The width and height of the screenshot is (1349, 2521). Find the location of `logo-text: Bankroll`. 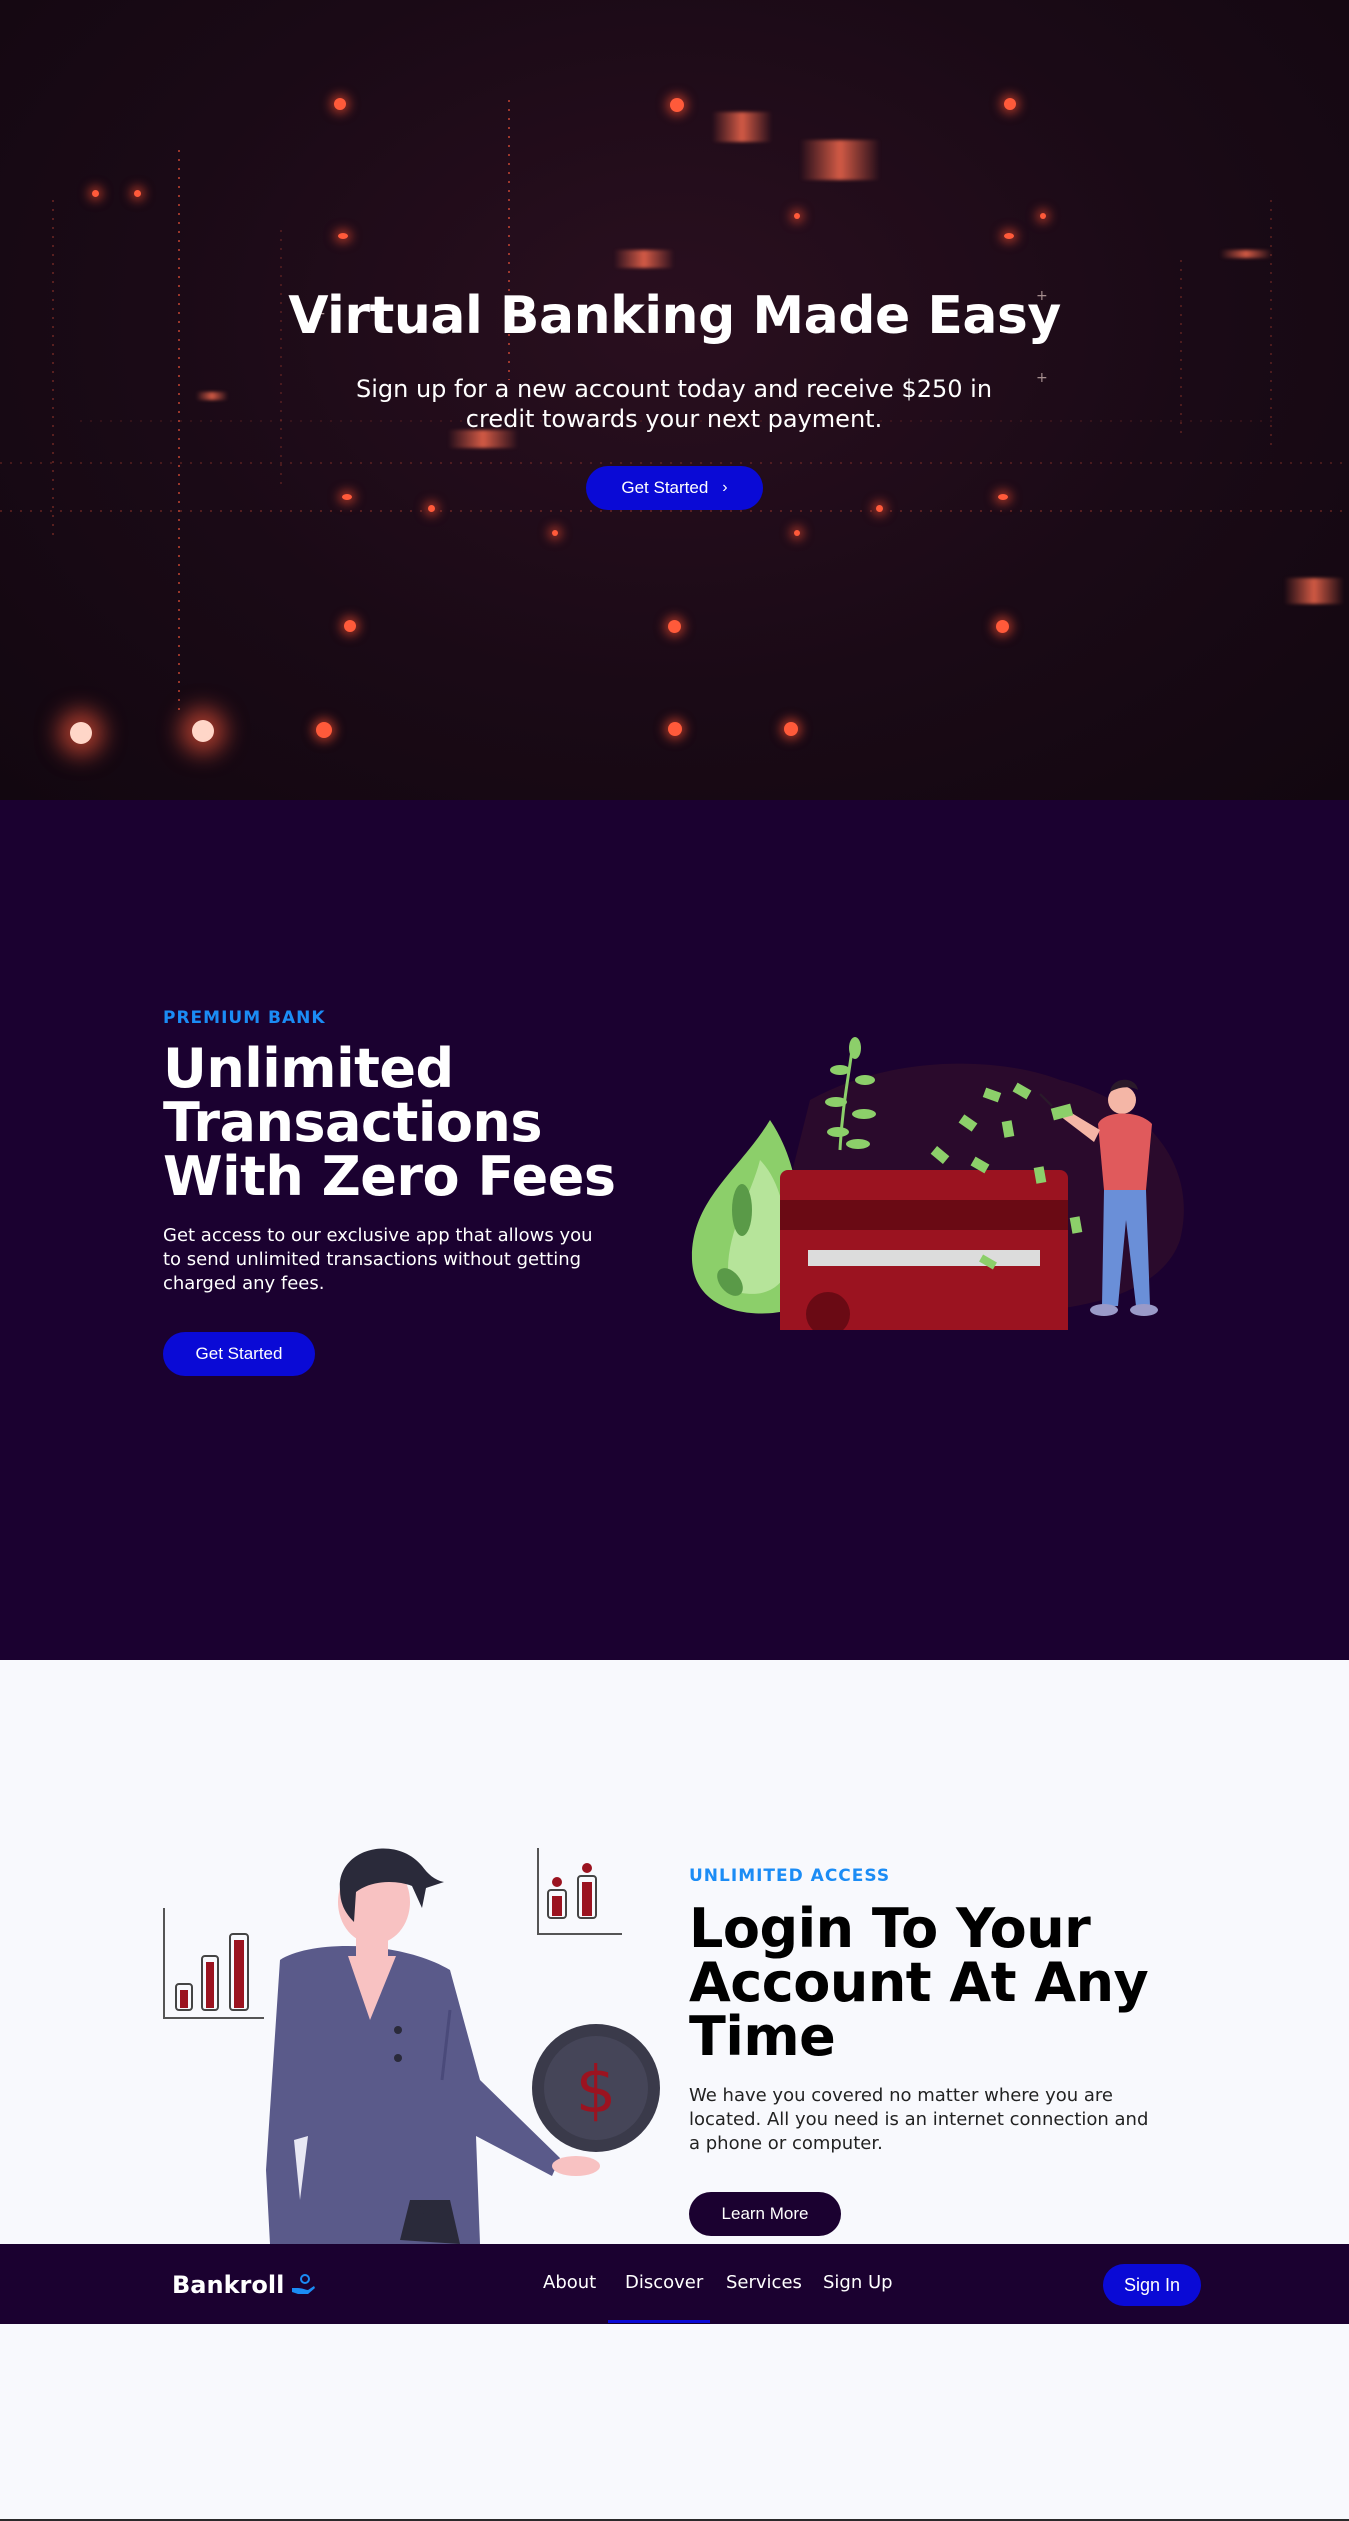

logo-text: Bankroll is located at coordinates (228, 2285).